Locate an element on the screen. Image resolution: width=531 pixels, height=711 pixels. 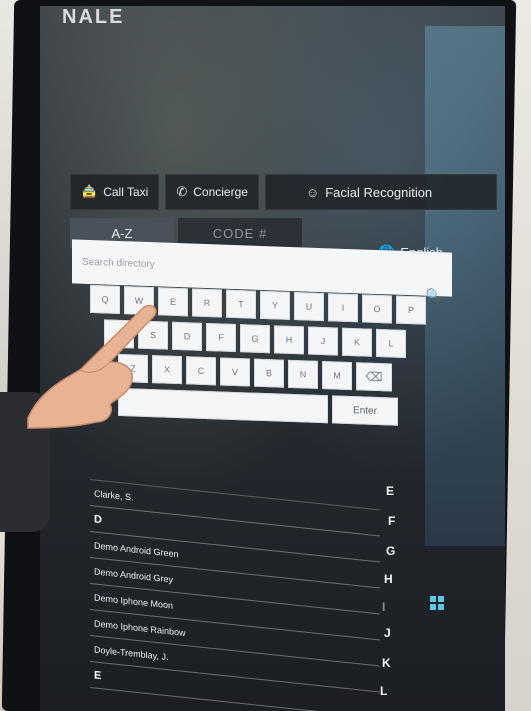
concierge-button: ✆ Concierge is located at coordinates (212, 192).